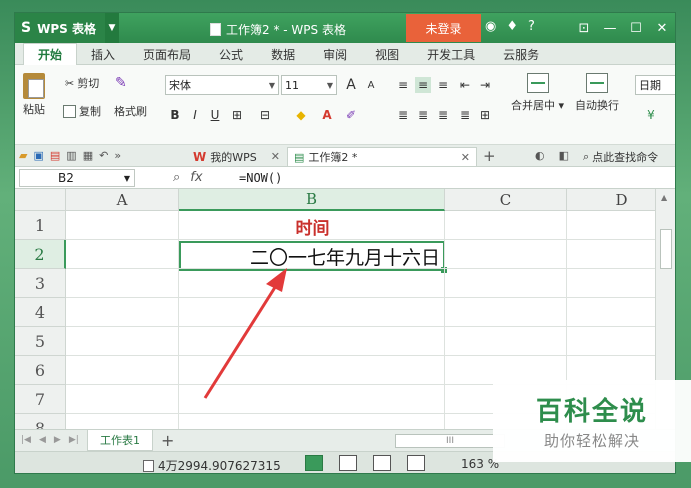 This screenshot has width=691, height=488. Describe the element at coordinates (71, 155) in the screenshot. I see `print-icon: ▥` at that location.